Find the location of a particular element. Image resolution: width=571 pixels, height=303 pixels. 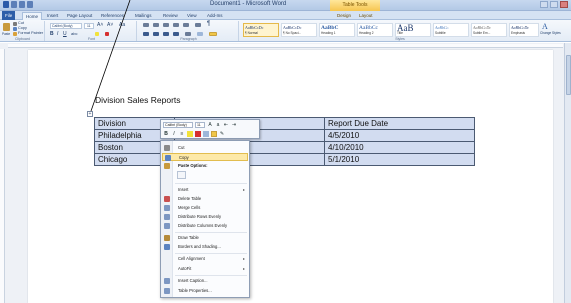

scrollbar-thumb is located at coordinates (568, 75).